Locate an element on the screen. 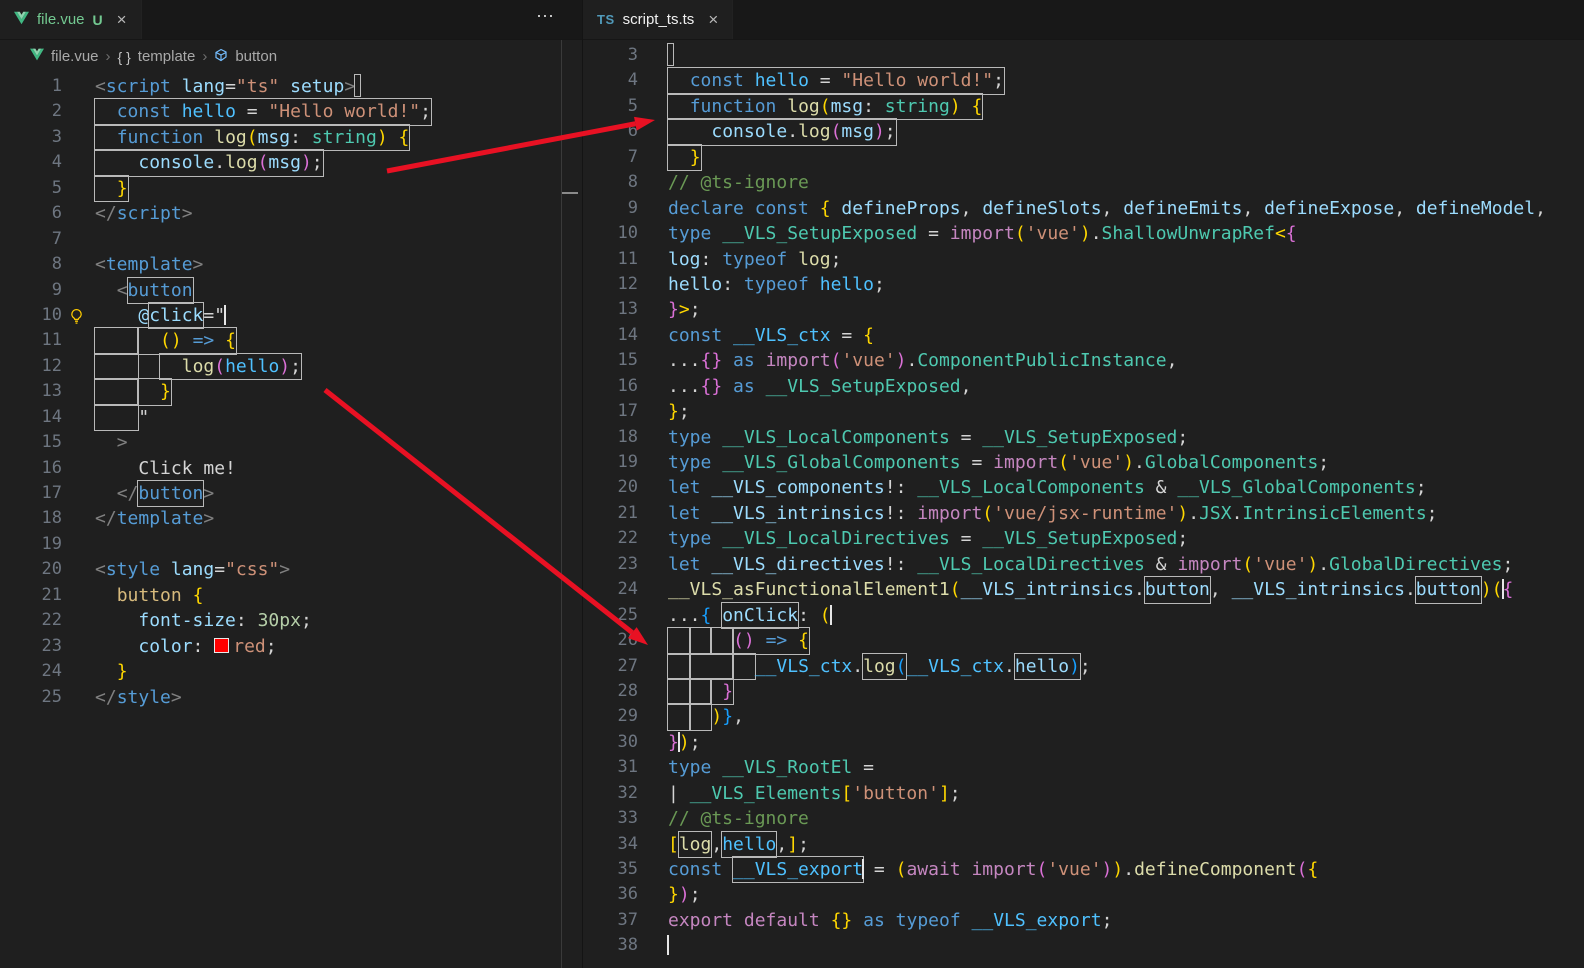 The height and width of the screenshot is (968, 1584). code-line: 17 </button> is located at coordinates (291, 493).